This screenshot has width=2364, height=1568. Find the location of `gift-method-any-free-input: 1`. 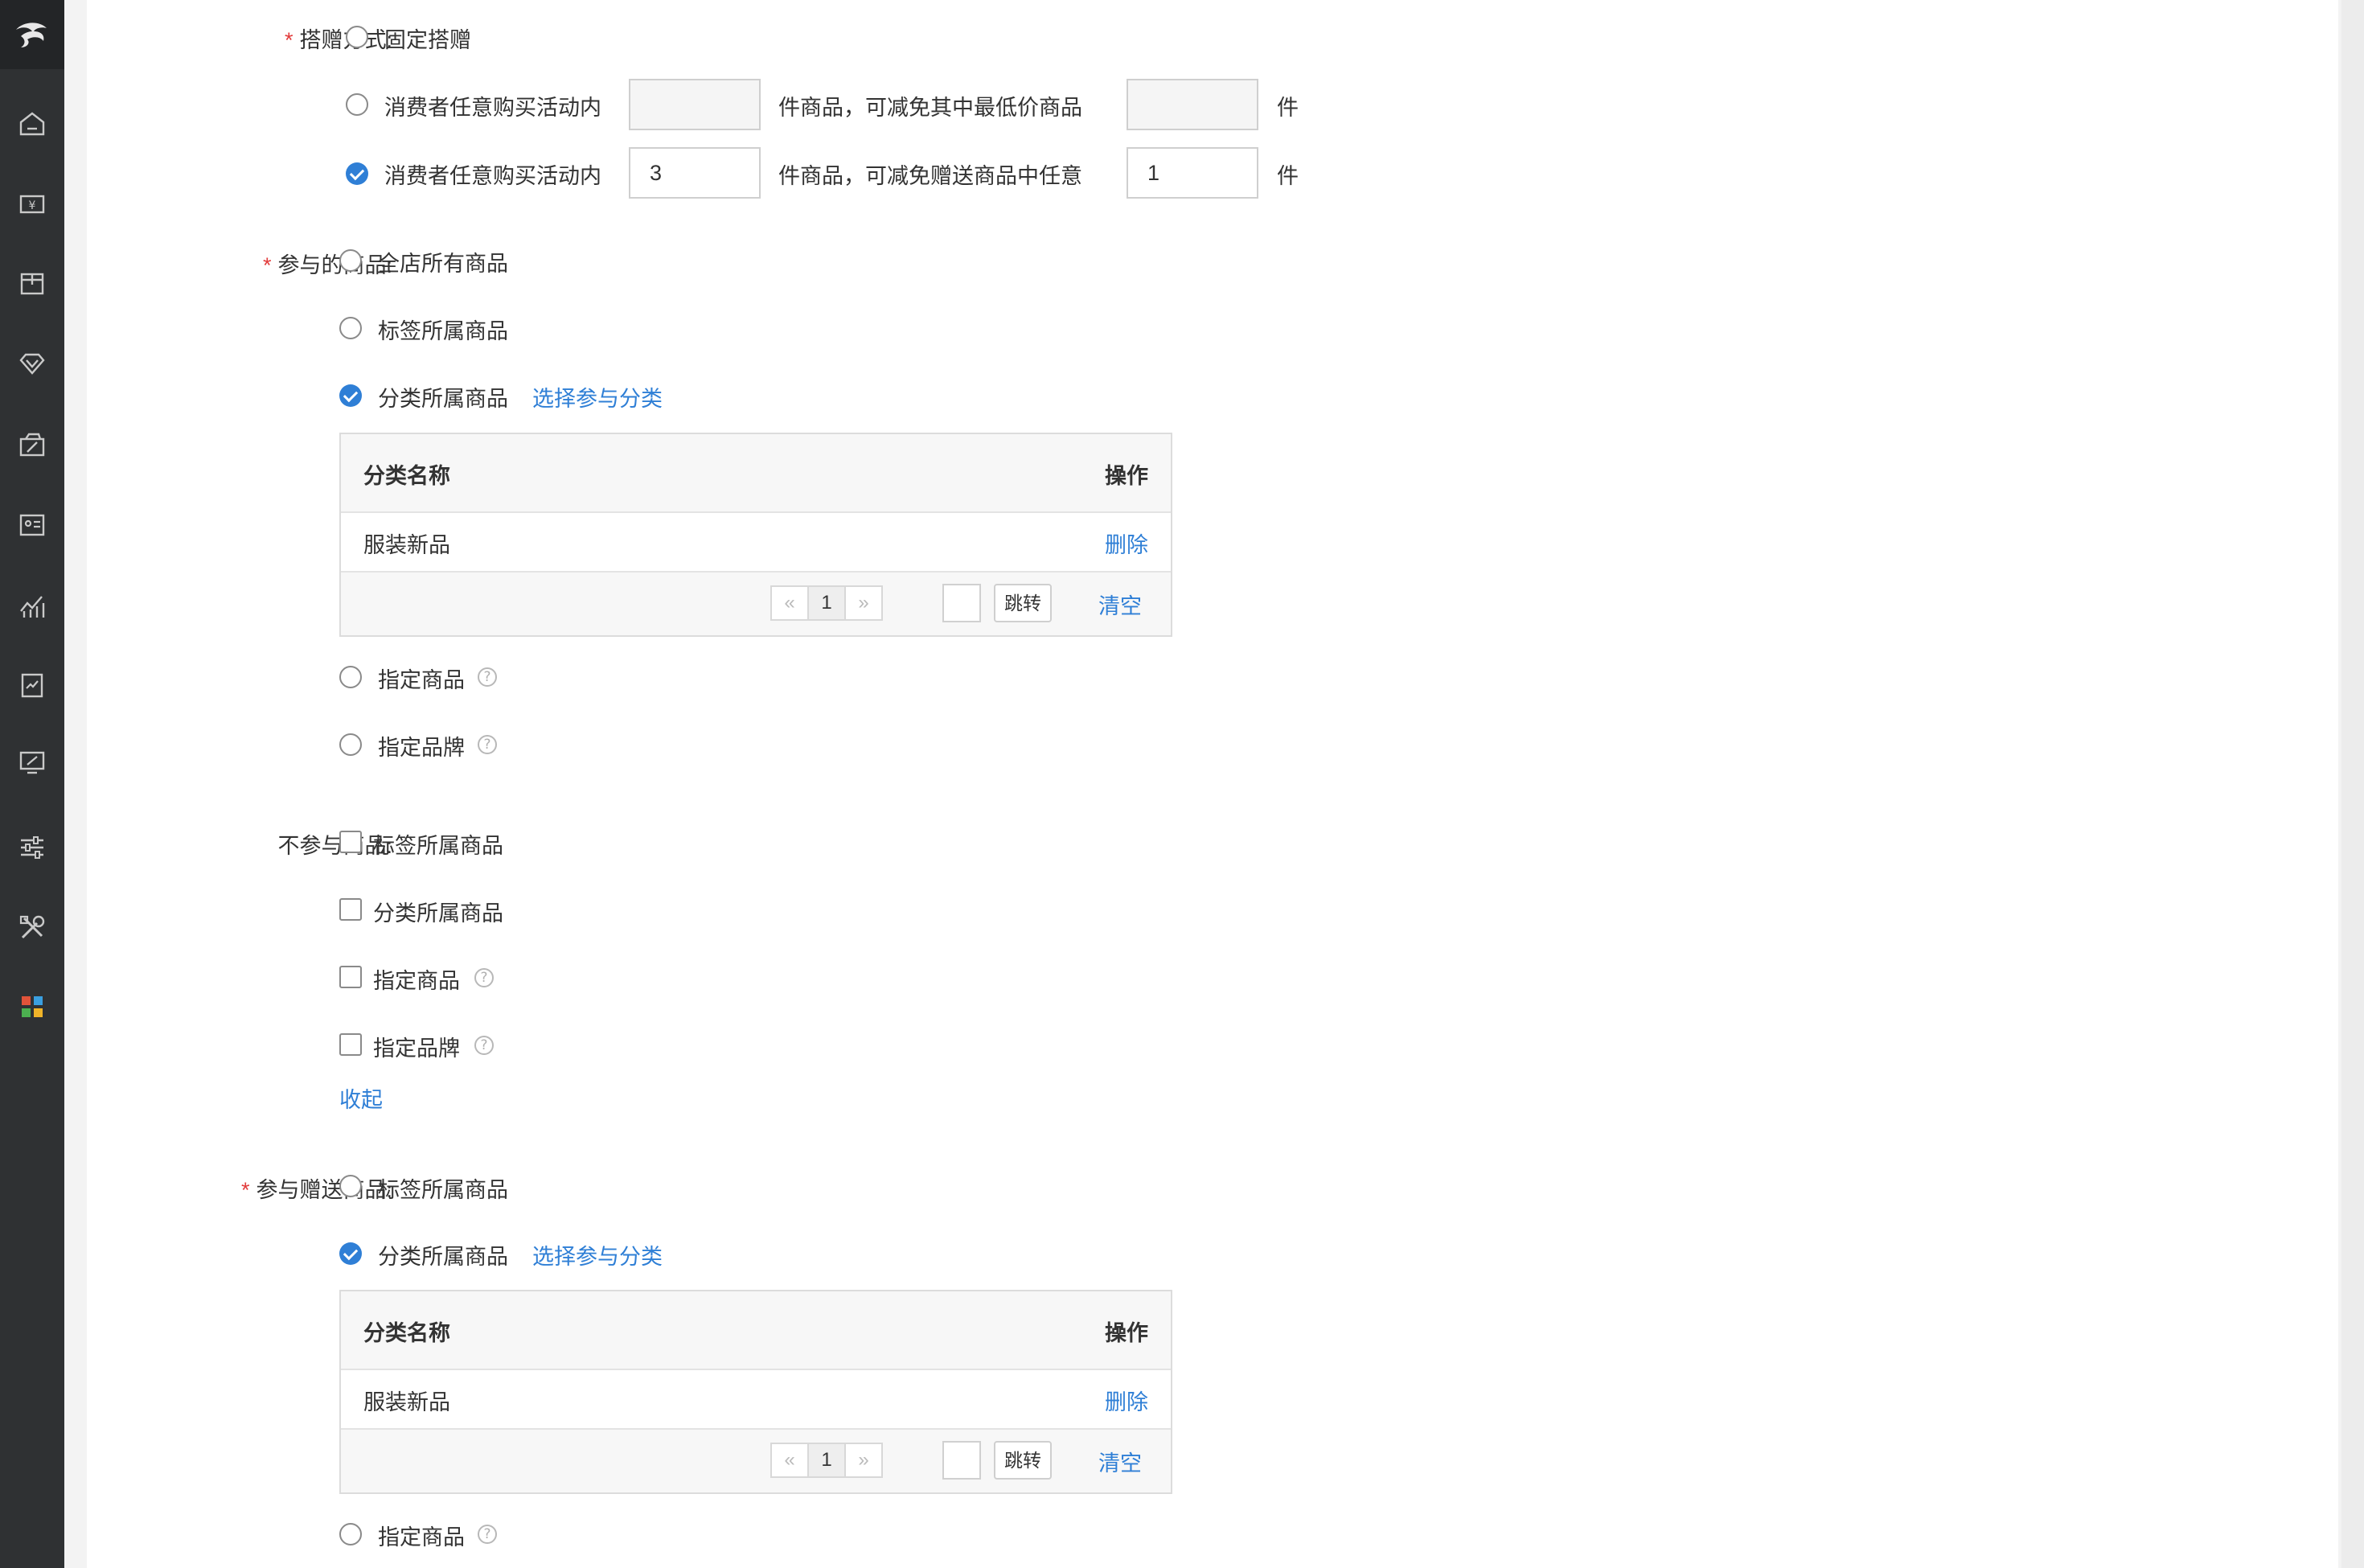

gift-method-any-free-input: 1 is located at coordinates (1192, 173).